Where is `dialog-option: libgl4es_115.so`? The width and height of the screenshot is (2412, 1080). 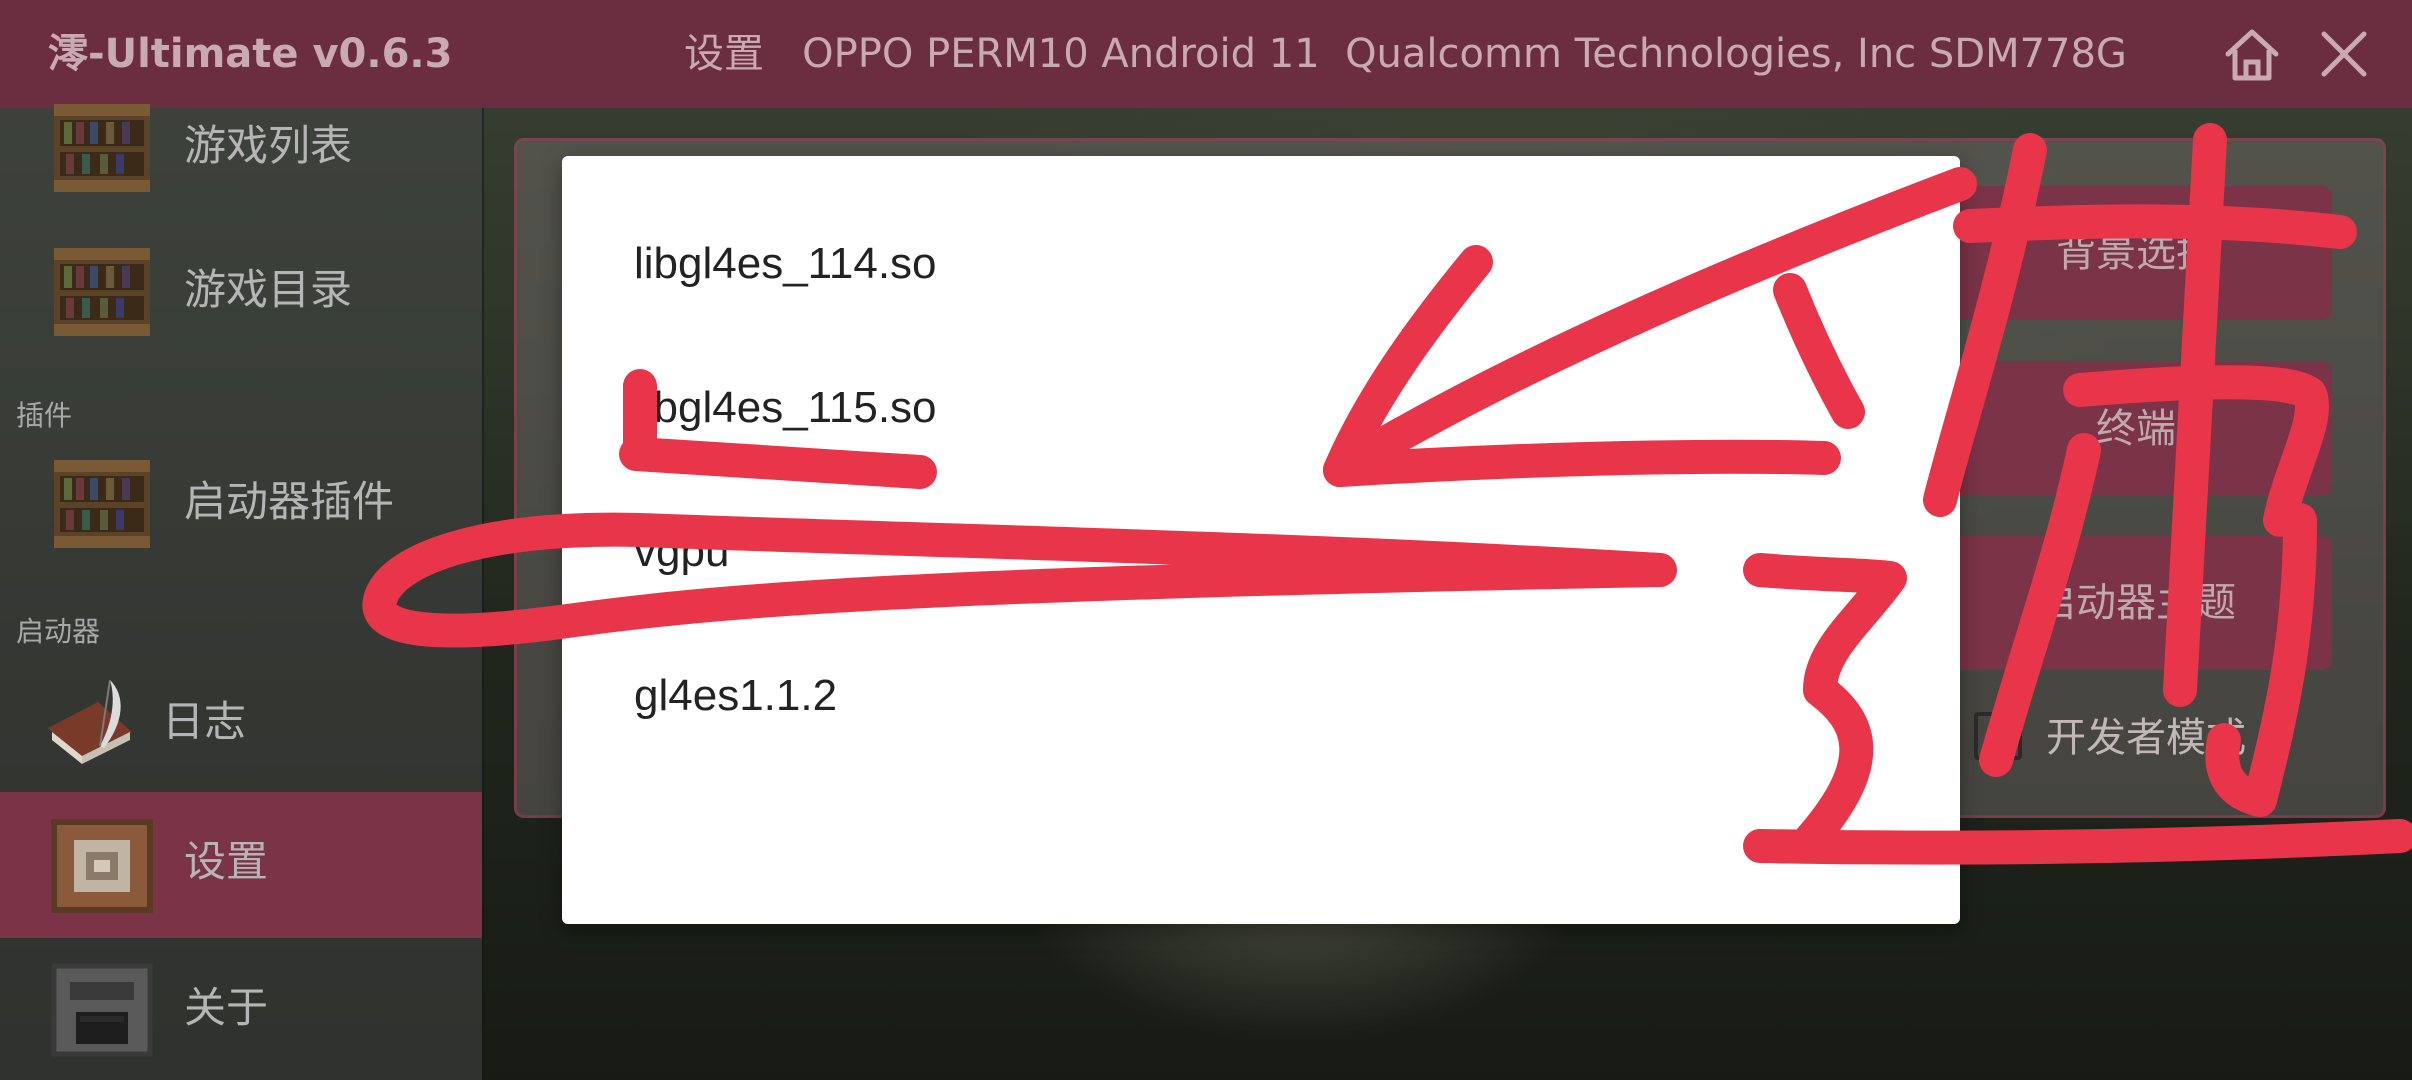
dialog-option: libgl4es_115.so is located at coordinates (1261, 408).